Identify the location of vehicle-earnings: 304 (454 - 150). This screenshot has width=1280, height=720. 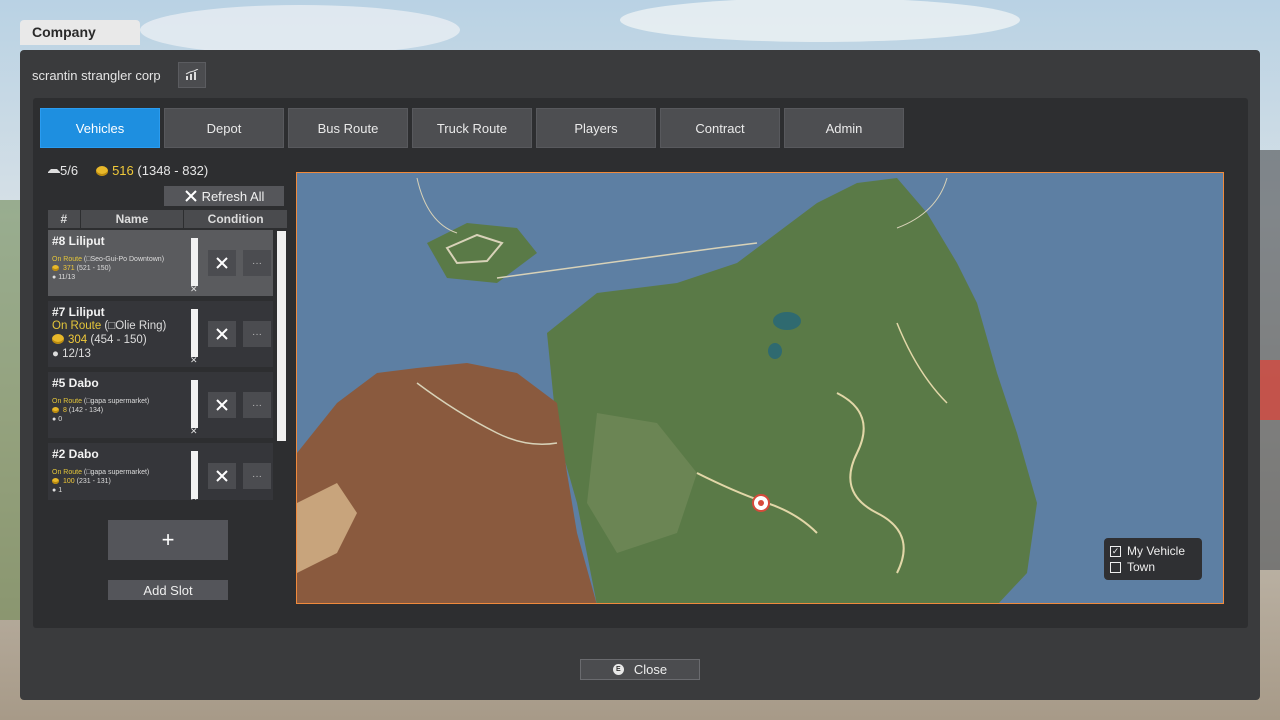
(99, 340).